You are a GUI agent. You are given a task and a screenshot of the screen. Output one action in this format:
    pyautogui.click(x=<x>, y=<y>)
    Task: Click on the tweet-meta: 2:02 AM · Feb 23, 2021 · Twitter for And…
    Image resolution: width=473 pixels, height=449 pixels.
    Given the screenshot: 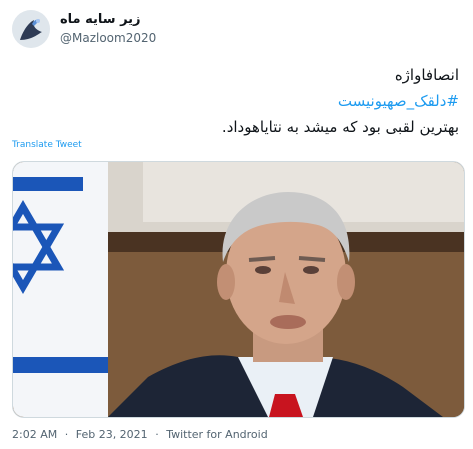 What is the action you would take?
    pyautogui.click(x=140, y=434)
    